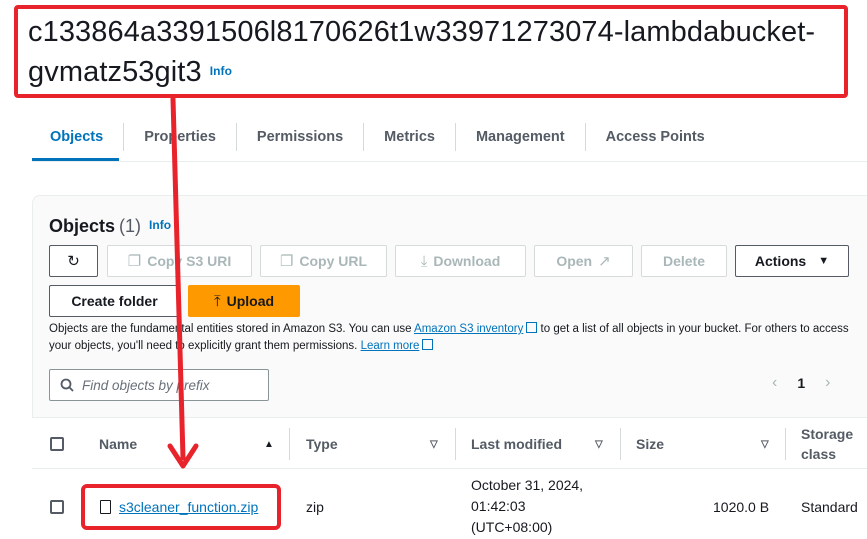 The width and height of the screenshot is (867, 539). I want to click on column-name: Name, so click(118, 444).